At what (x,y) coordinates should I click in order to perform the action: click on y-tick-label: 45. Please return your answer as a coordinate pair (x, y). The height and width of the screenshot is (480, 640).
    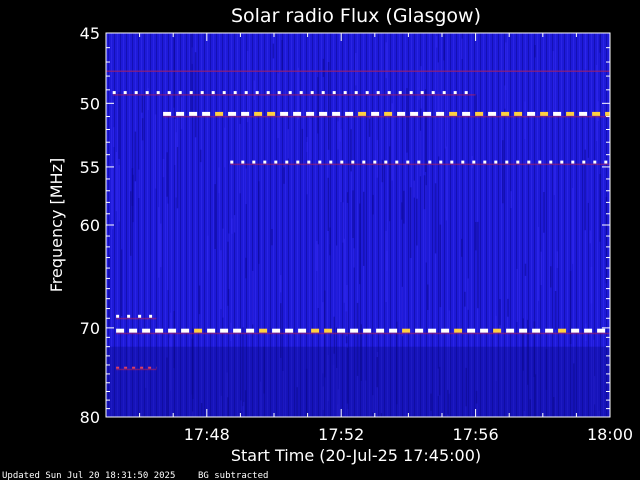
    Looking at the image, I should click on (90, 33).